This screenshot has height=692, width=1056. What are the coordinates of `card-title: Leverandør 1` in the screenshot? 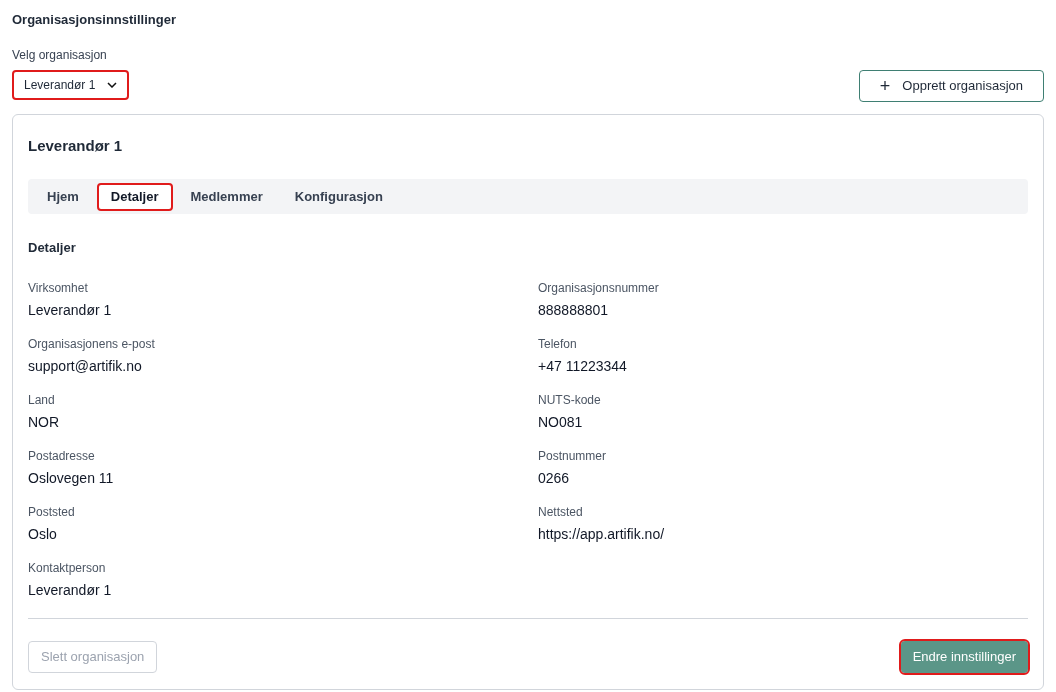 It's located at (75, 145).